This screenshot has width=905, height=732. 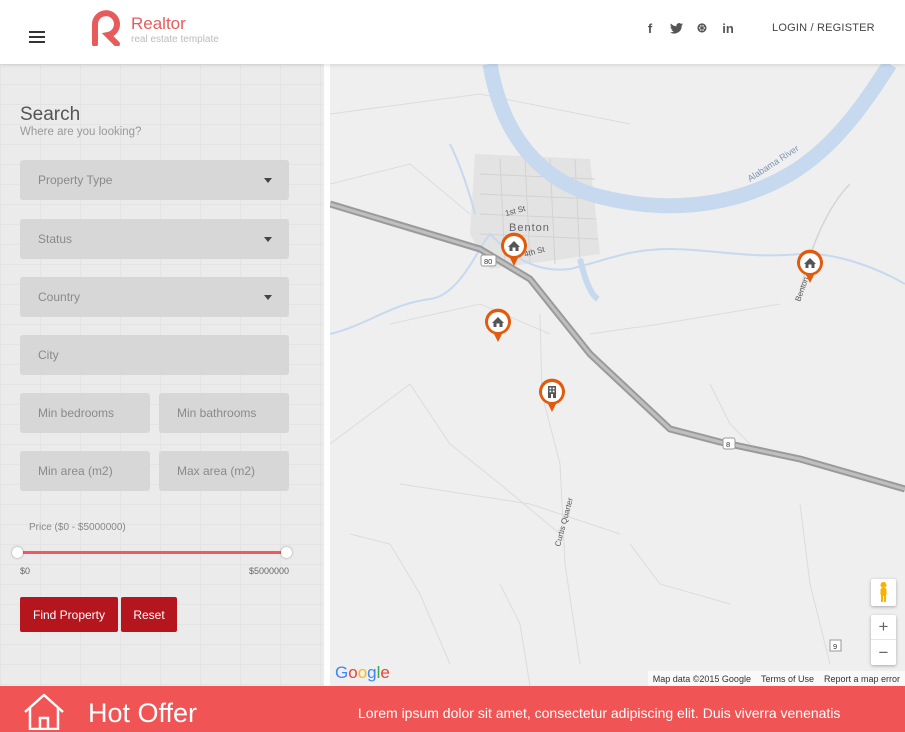 I want to click on find-property-button: Find Property, so click(x=69, y=614).